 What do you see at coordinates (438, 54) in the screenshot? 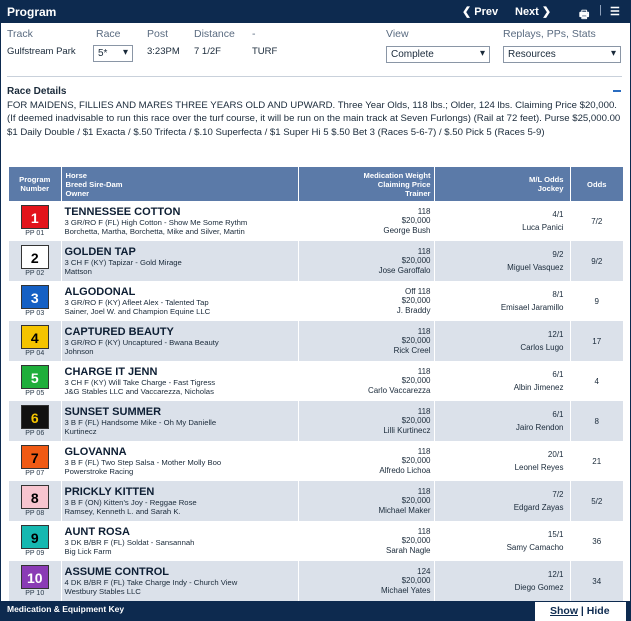
I see `view-select: Complete ▾` at bounding box center [438, 54].